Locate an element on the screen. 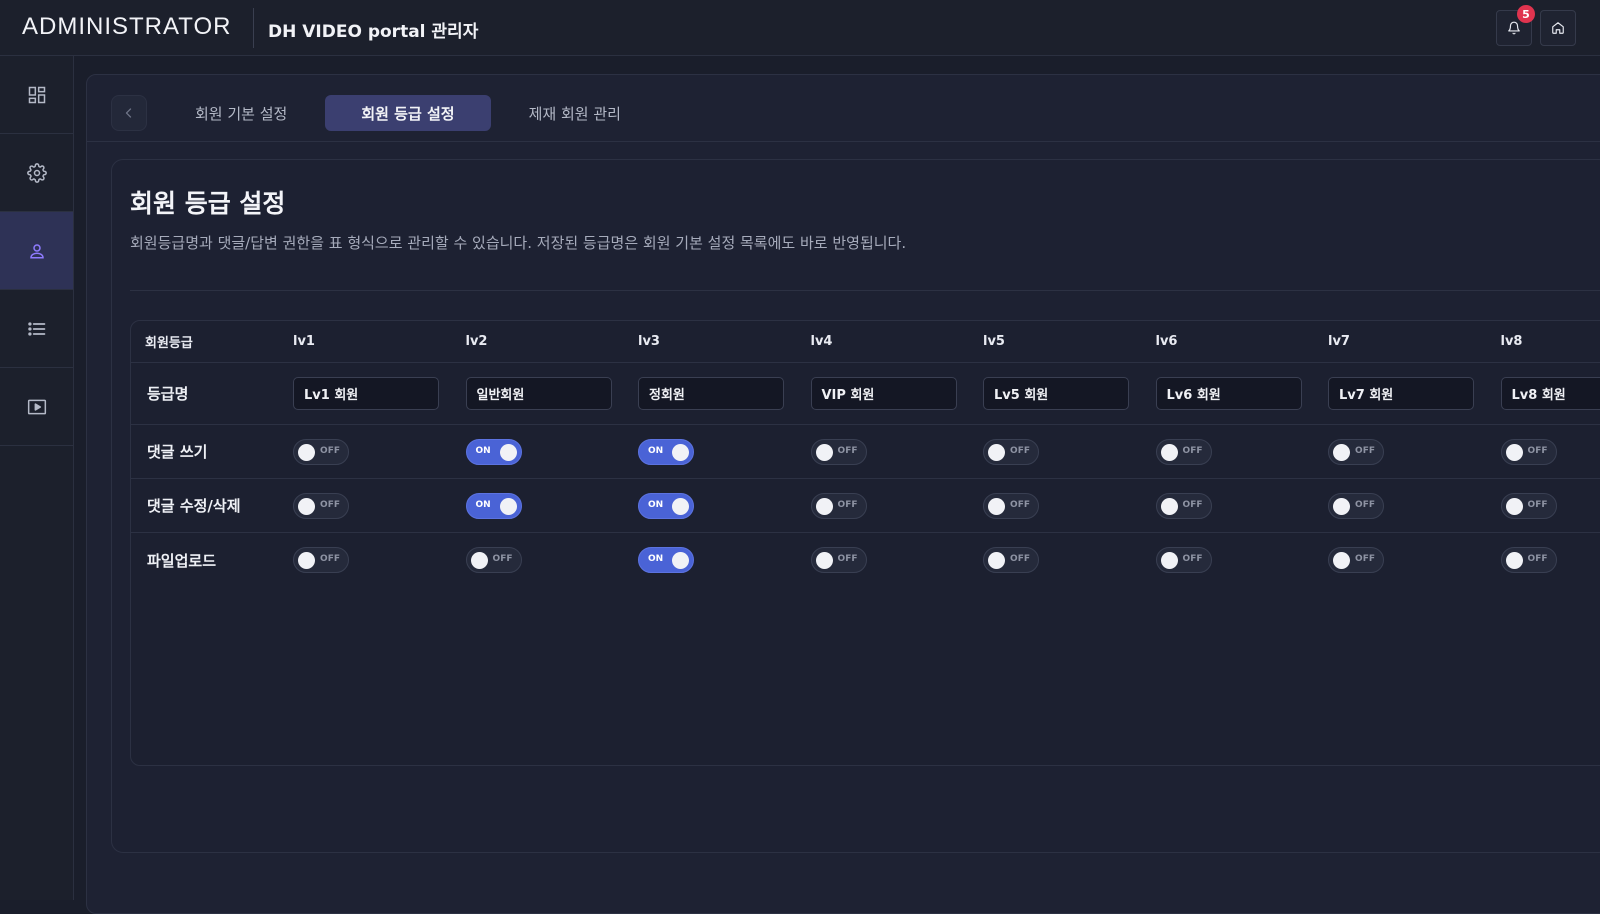 This screenshot has height=914, width=1600. grade-name-input: Lv5 회원 is located at coordinates (1056, 393).